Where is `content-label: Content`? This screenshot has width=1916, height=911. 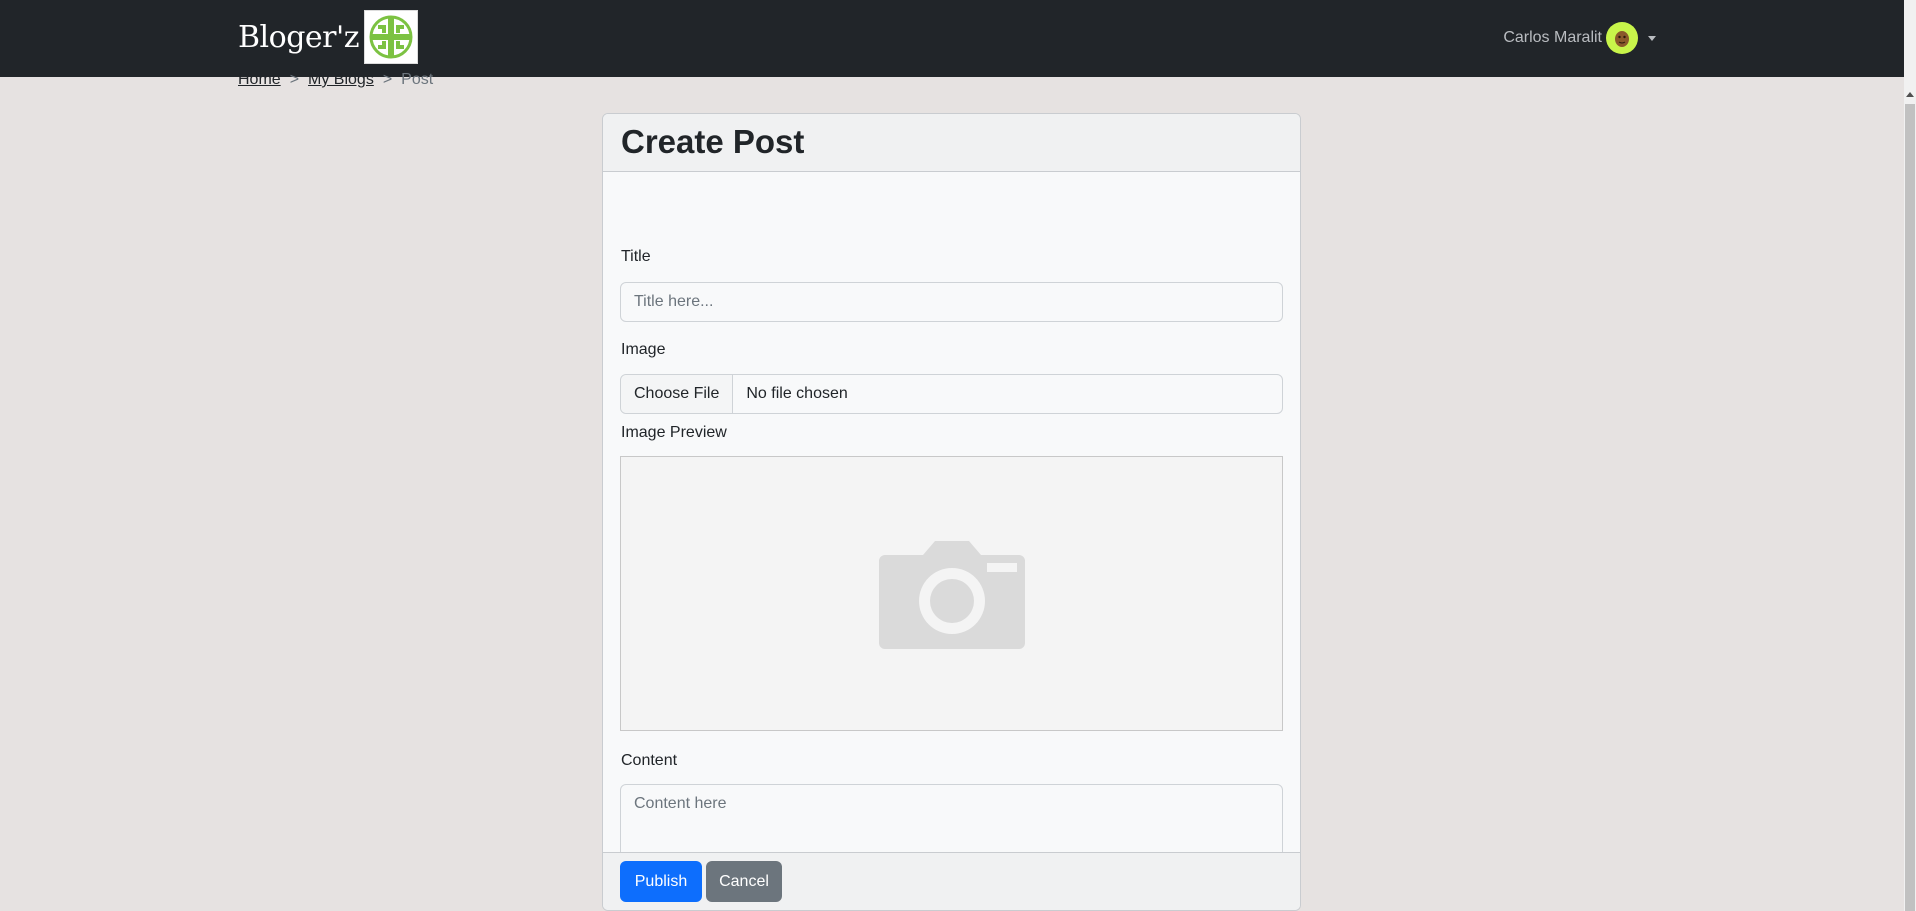 content-label: Content is located at coordinates (649, 760).